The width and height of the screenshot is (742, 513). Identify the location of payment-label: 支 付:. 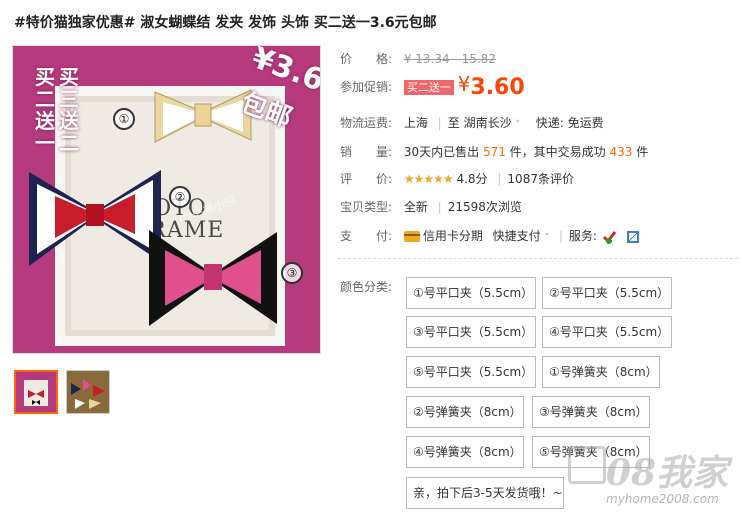
(366, 236).